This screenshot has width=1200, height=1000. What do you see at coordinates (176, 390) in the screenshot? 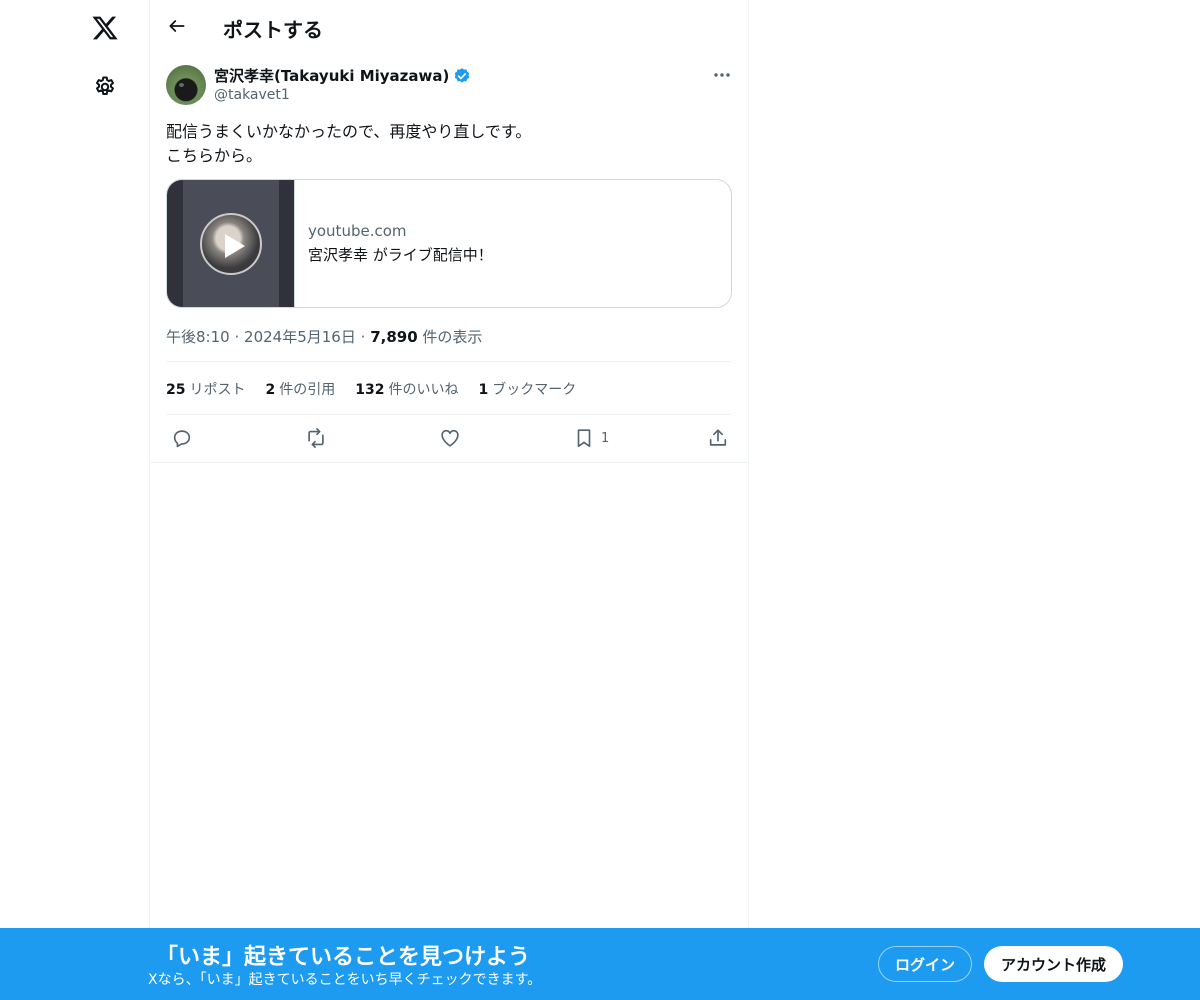
I see `stat-count: 25` at bounding box center [176, 390].